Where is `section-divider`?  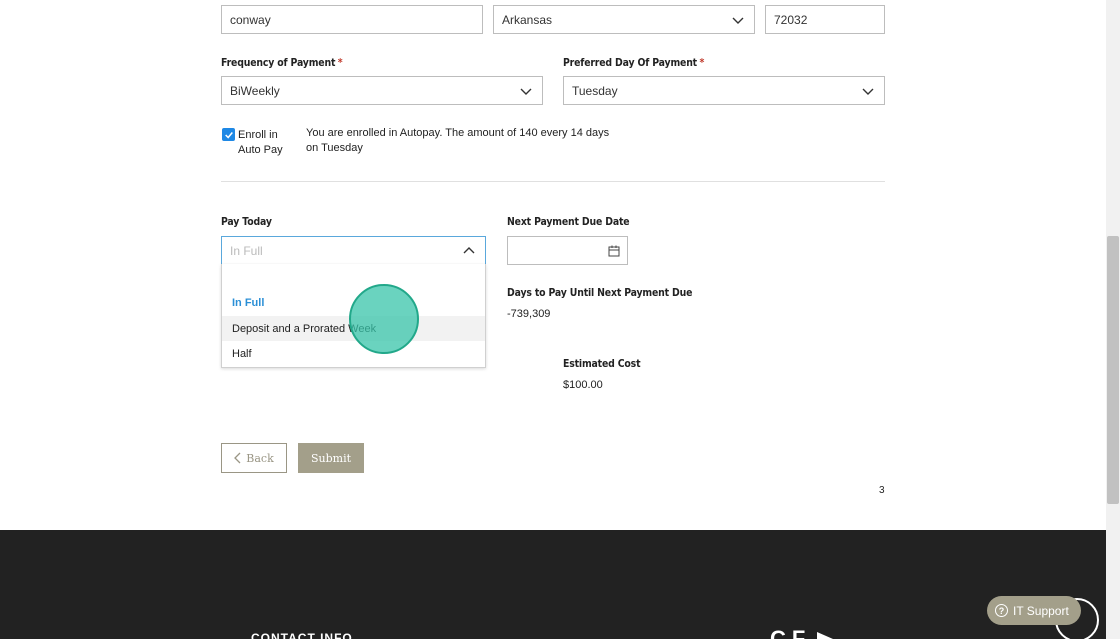 section-divider is located at coordinates (553, 181).